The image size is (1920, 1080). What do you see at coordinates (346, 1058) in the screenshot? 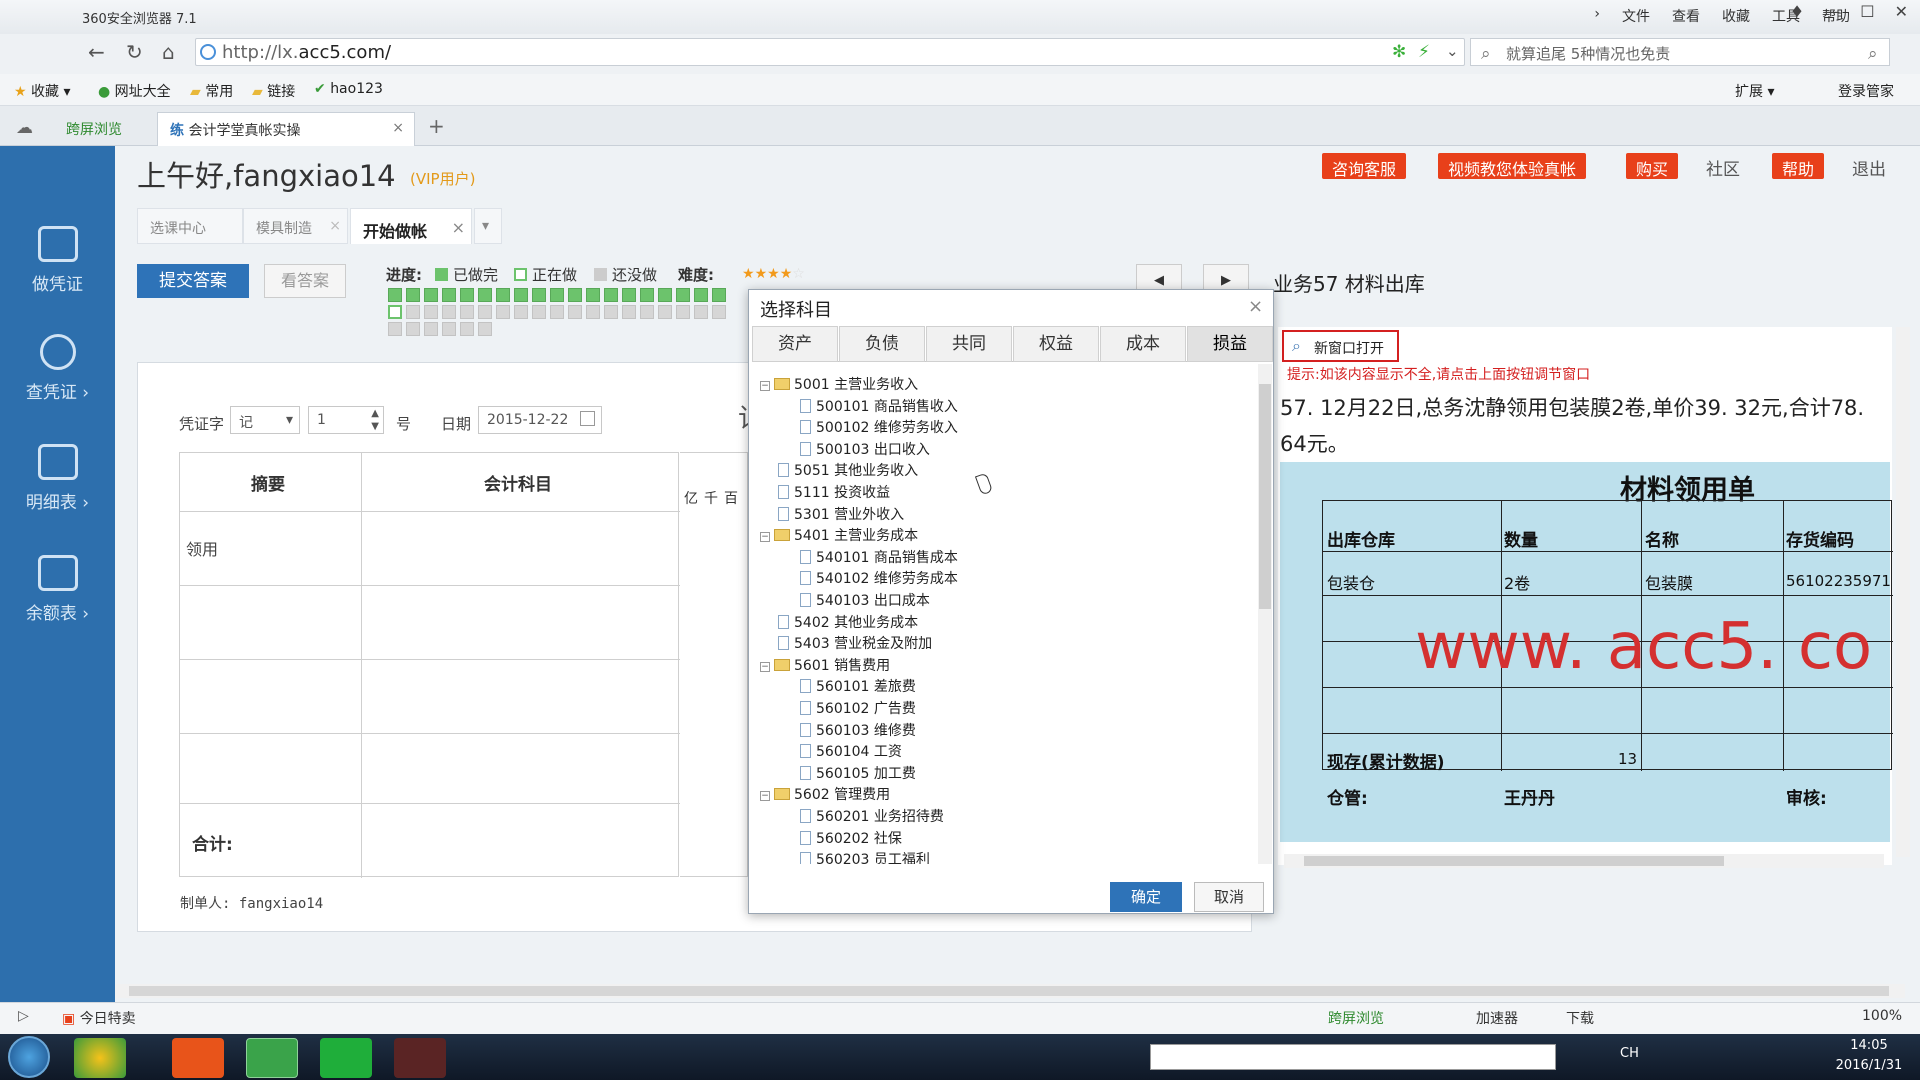
I see `taskbar-app-sheet-icon` at bounding box center [346, 1058].